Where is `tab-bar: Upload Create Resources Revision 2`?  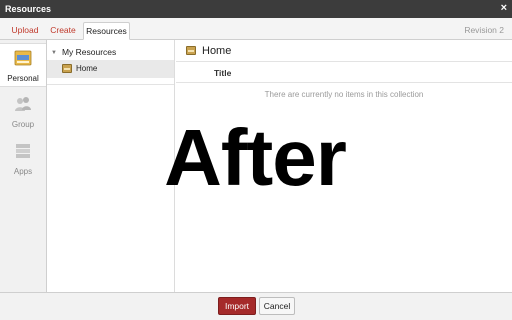
tab-bar: Upload Create Resources Revision 2 is located at coordinates (256, 29).